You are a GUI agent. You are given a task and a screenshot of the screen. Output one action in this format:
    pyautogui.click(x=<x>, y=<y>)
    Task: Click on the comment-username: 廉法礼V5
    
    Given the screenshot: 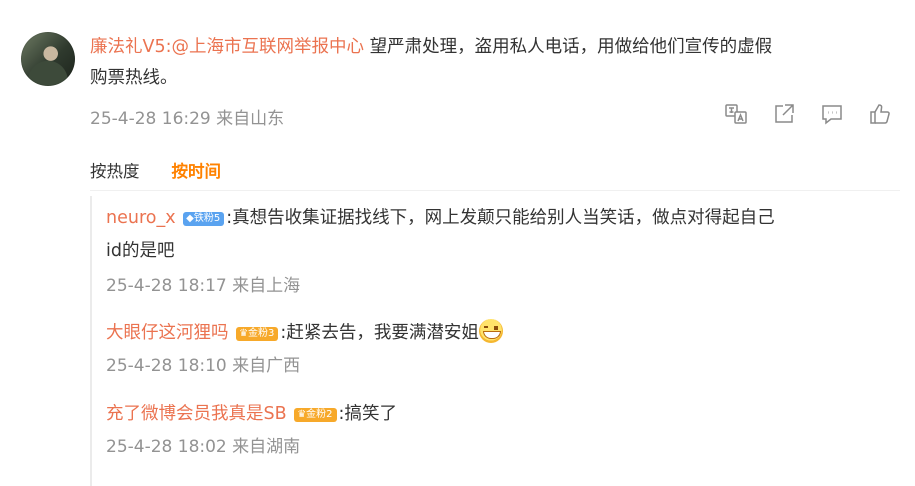 What is the action you would take?
    pyautogui.click(x=128, y=47)
    